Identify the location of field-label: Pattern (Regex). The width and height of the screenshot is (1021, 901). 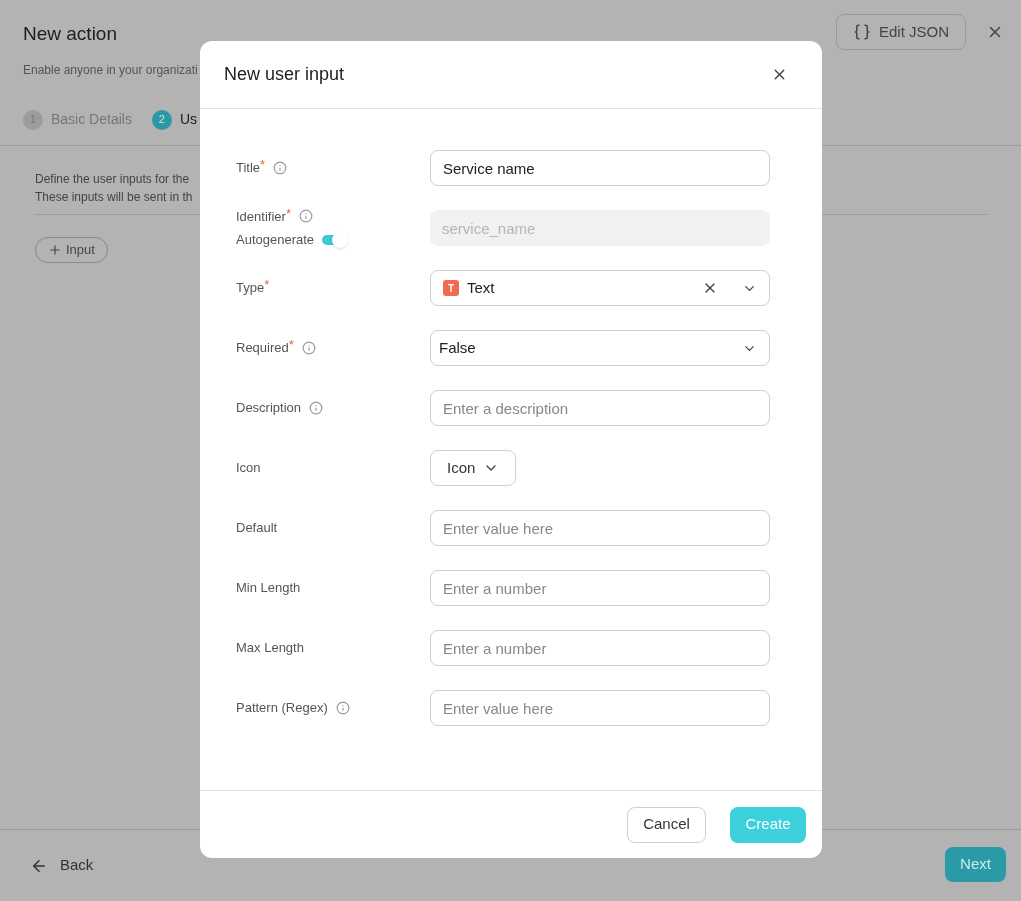
(282, 708).